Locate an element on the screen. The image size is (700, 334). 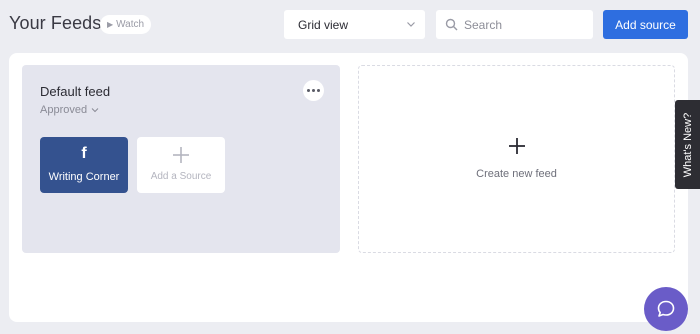
whats-new-label: What's New? is located at coordinates (687, 144).